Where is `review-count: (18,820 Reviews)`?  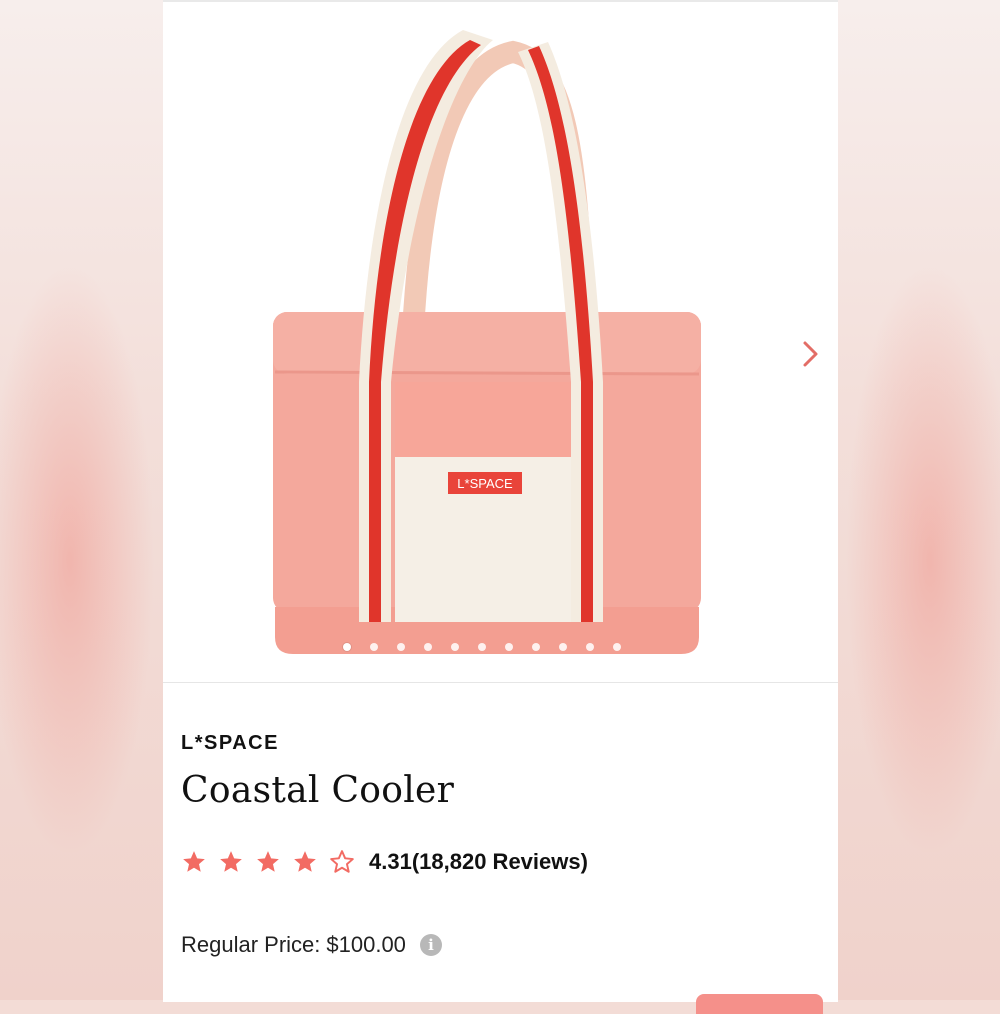 review-count: (18,820 Reviews) is located at coordinates (500, 862).